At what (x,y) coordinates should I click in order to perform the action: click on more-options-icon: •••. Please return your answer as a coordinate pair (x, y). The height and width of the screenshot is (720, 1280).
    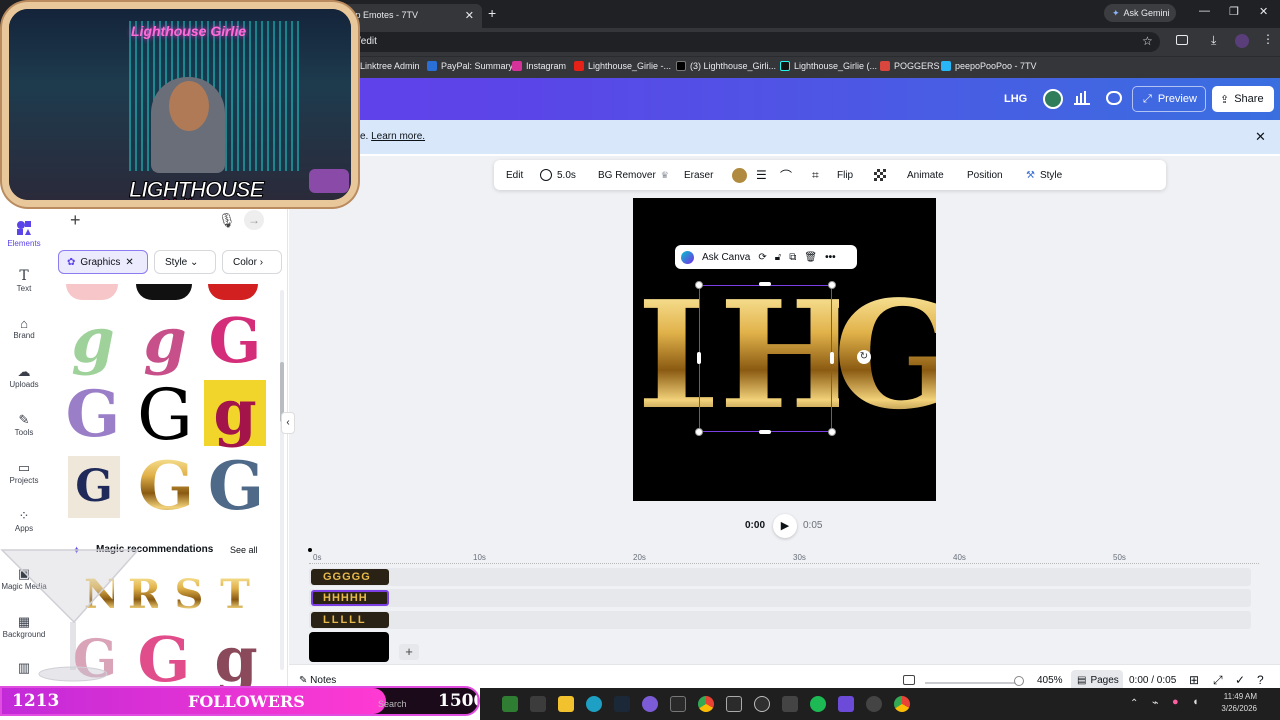
    Looking at the image, I should click on (830, 257).